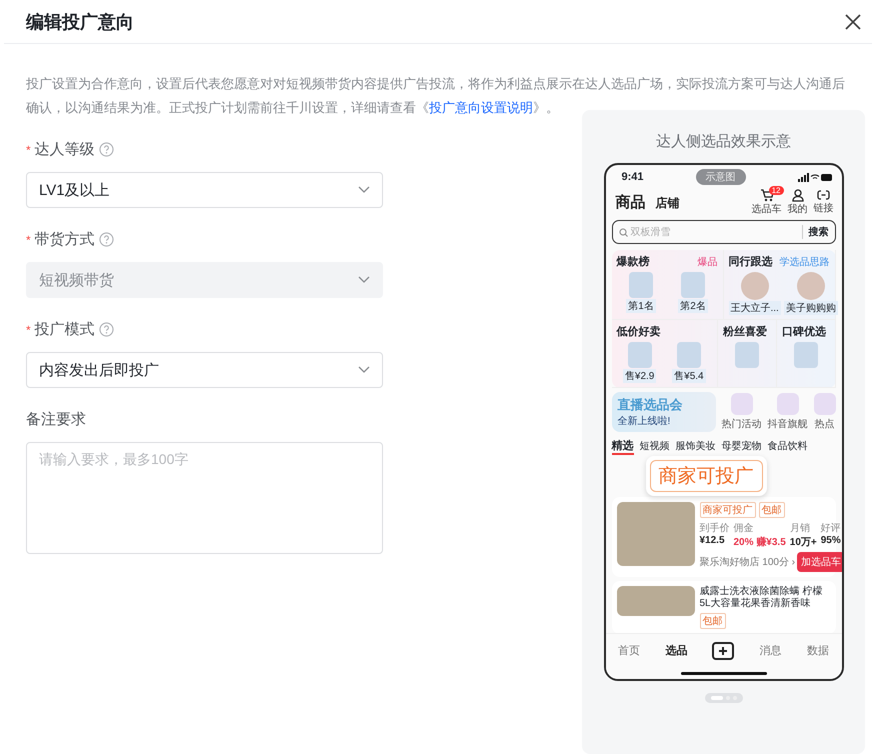  I want to click on stat-label: 好评, so click(830, 528).